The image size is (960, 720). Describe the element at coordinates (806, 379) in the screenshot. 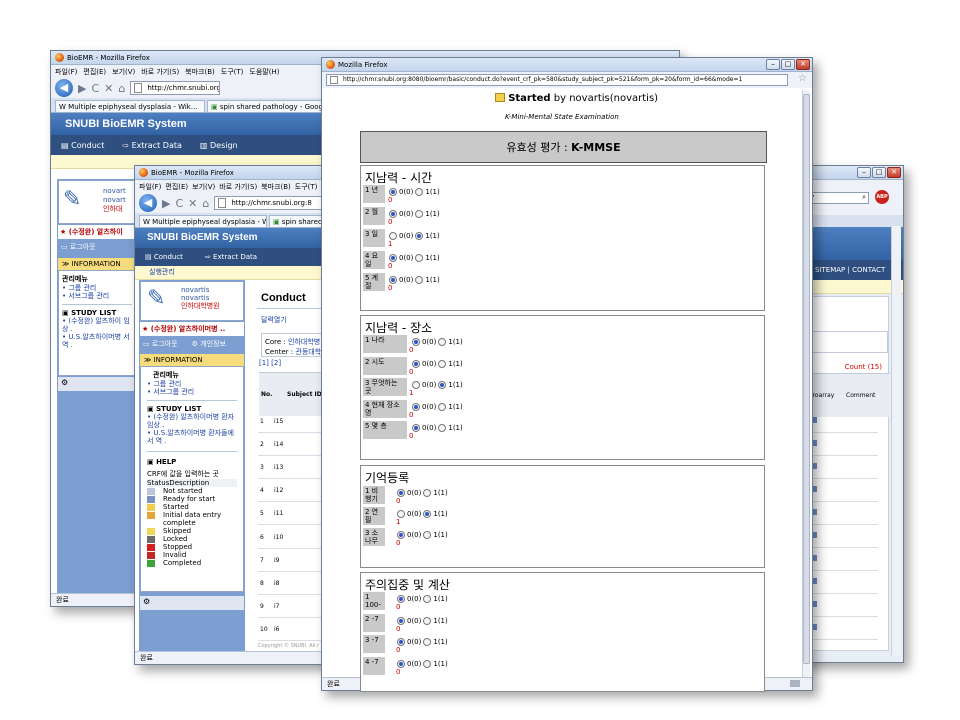

I see `scroll-thumb` at that location.